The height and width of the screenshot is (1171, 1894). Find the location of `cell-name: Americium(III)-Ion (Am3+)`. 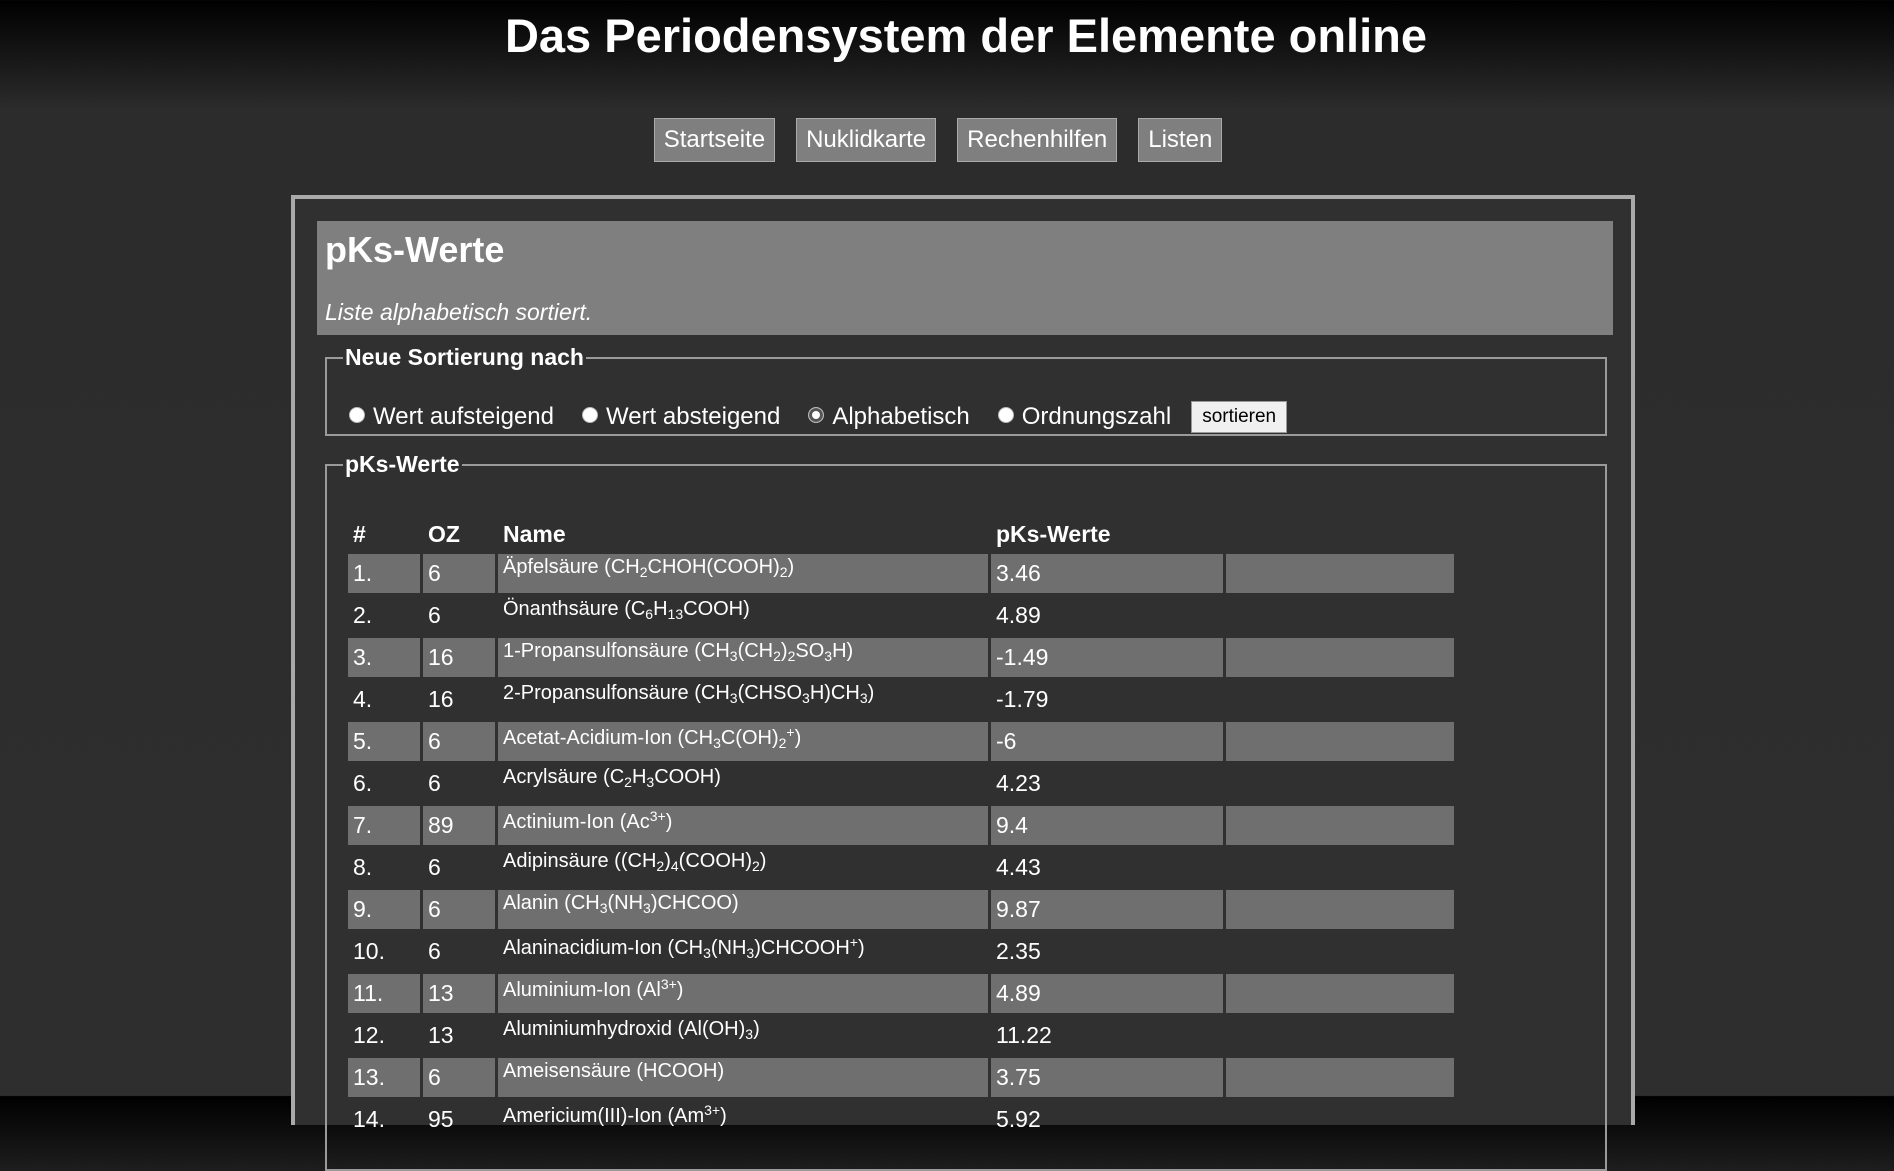

cell-name: Americium(III)-Ion (Am3+) is located at coordinates (615, 1114).